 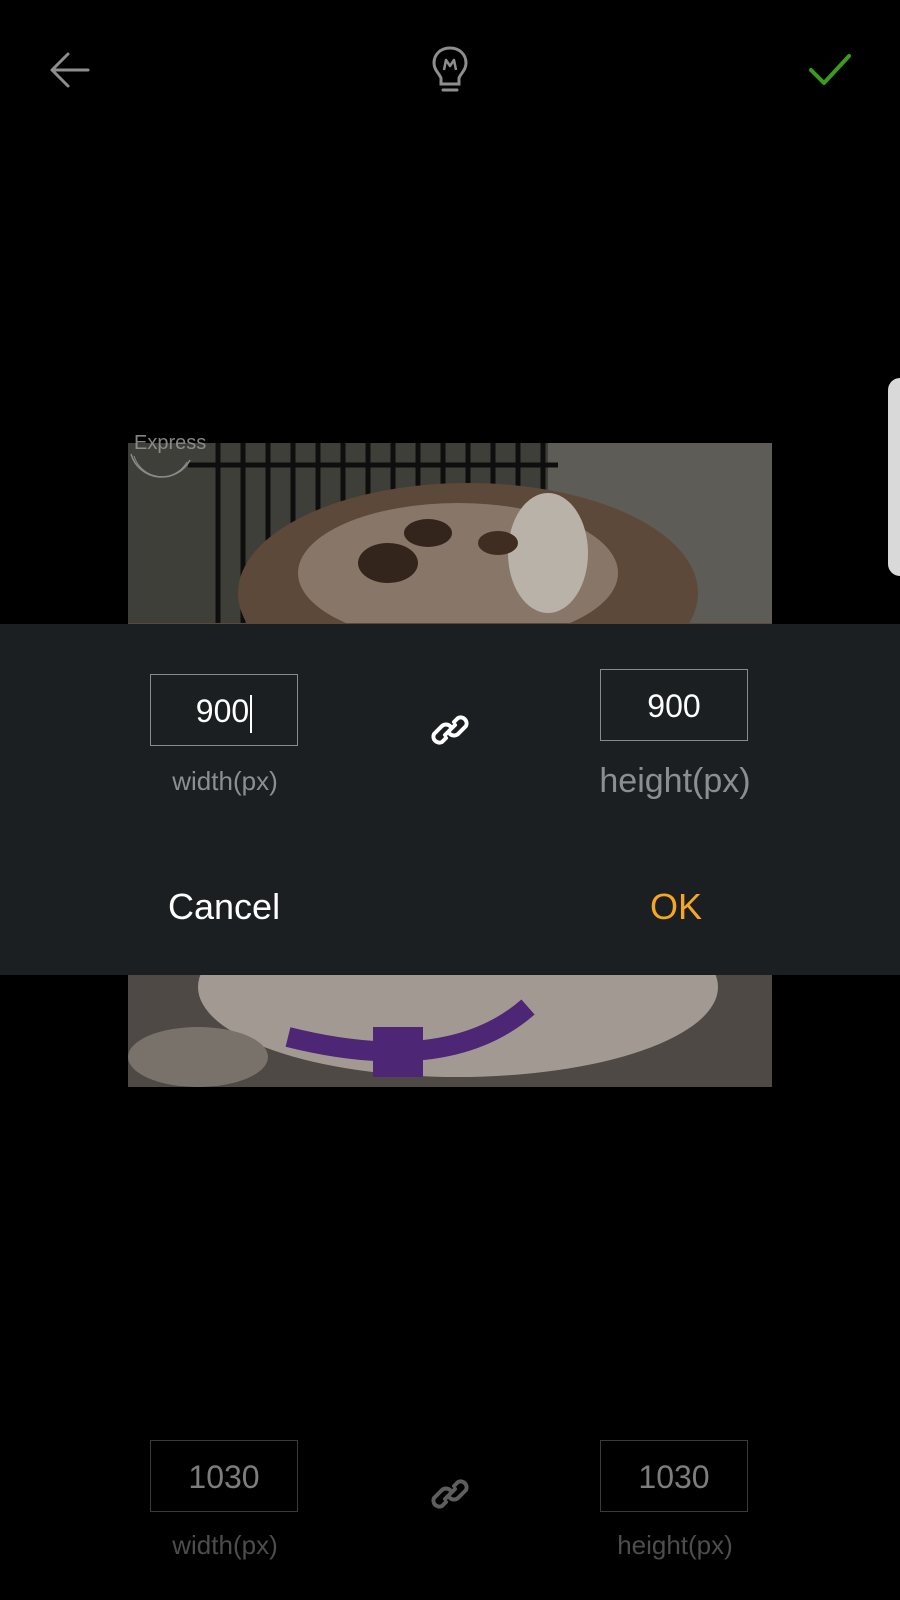 I want to click on checkmark-icon, so click(x=830, y=69).